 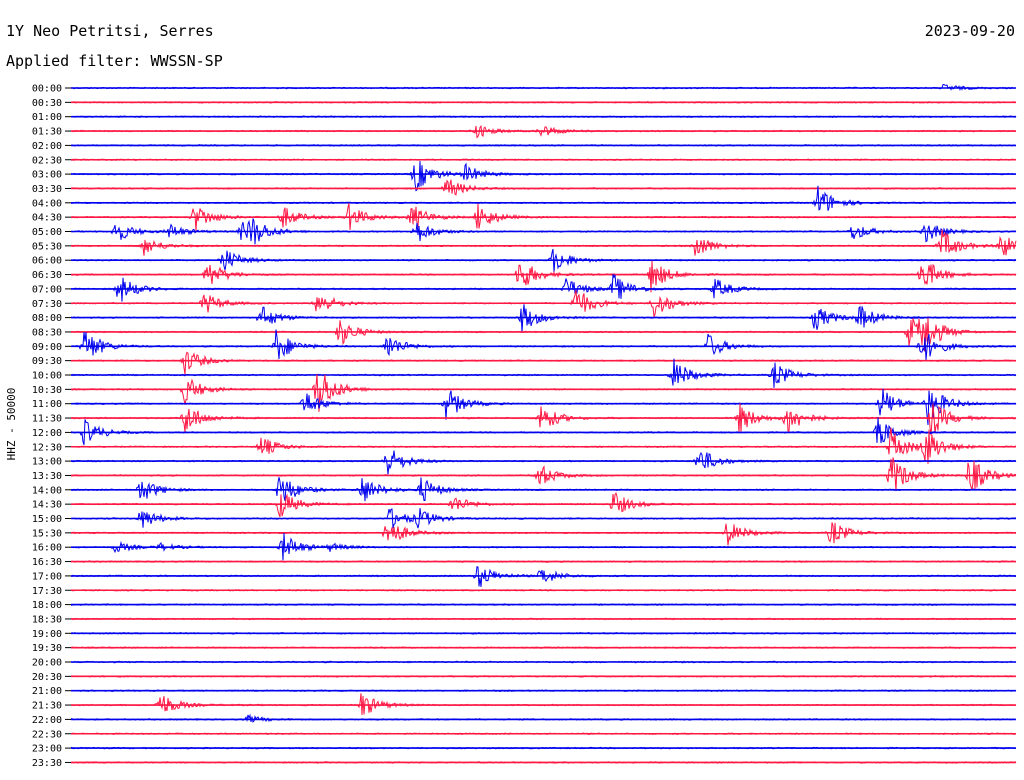 What do you see at coordinates (47, 591) in the screenshot?
I see `row-time-label: 17:30` at bounding box center [47, 591].